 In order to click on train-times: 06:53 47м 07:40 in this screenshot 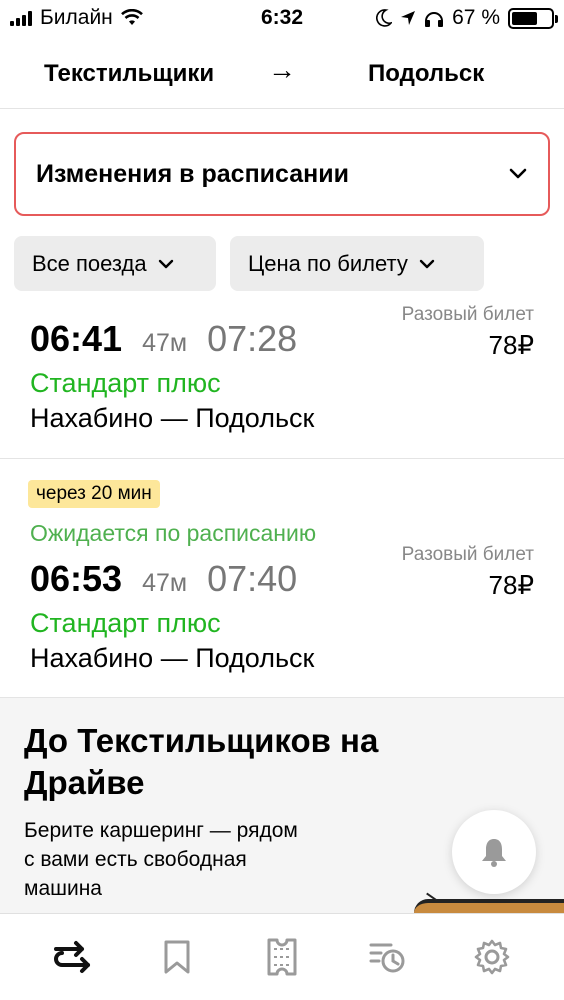, I will do `click(163, 579)`.